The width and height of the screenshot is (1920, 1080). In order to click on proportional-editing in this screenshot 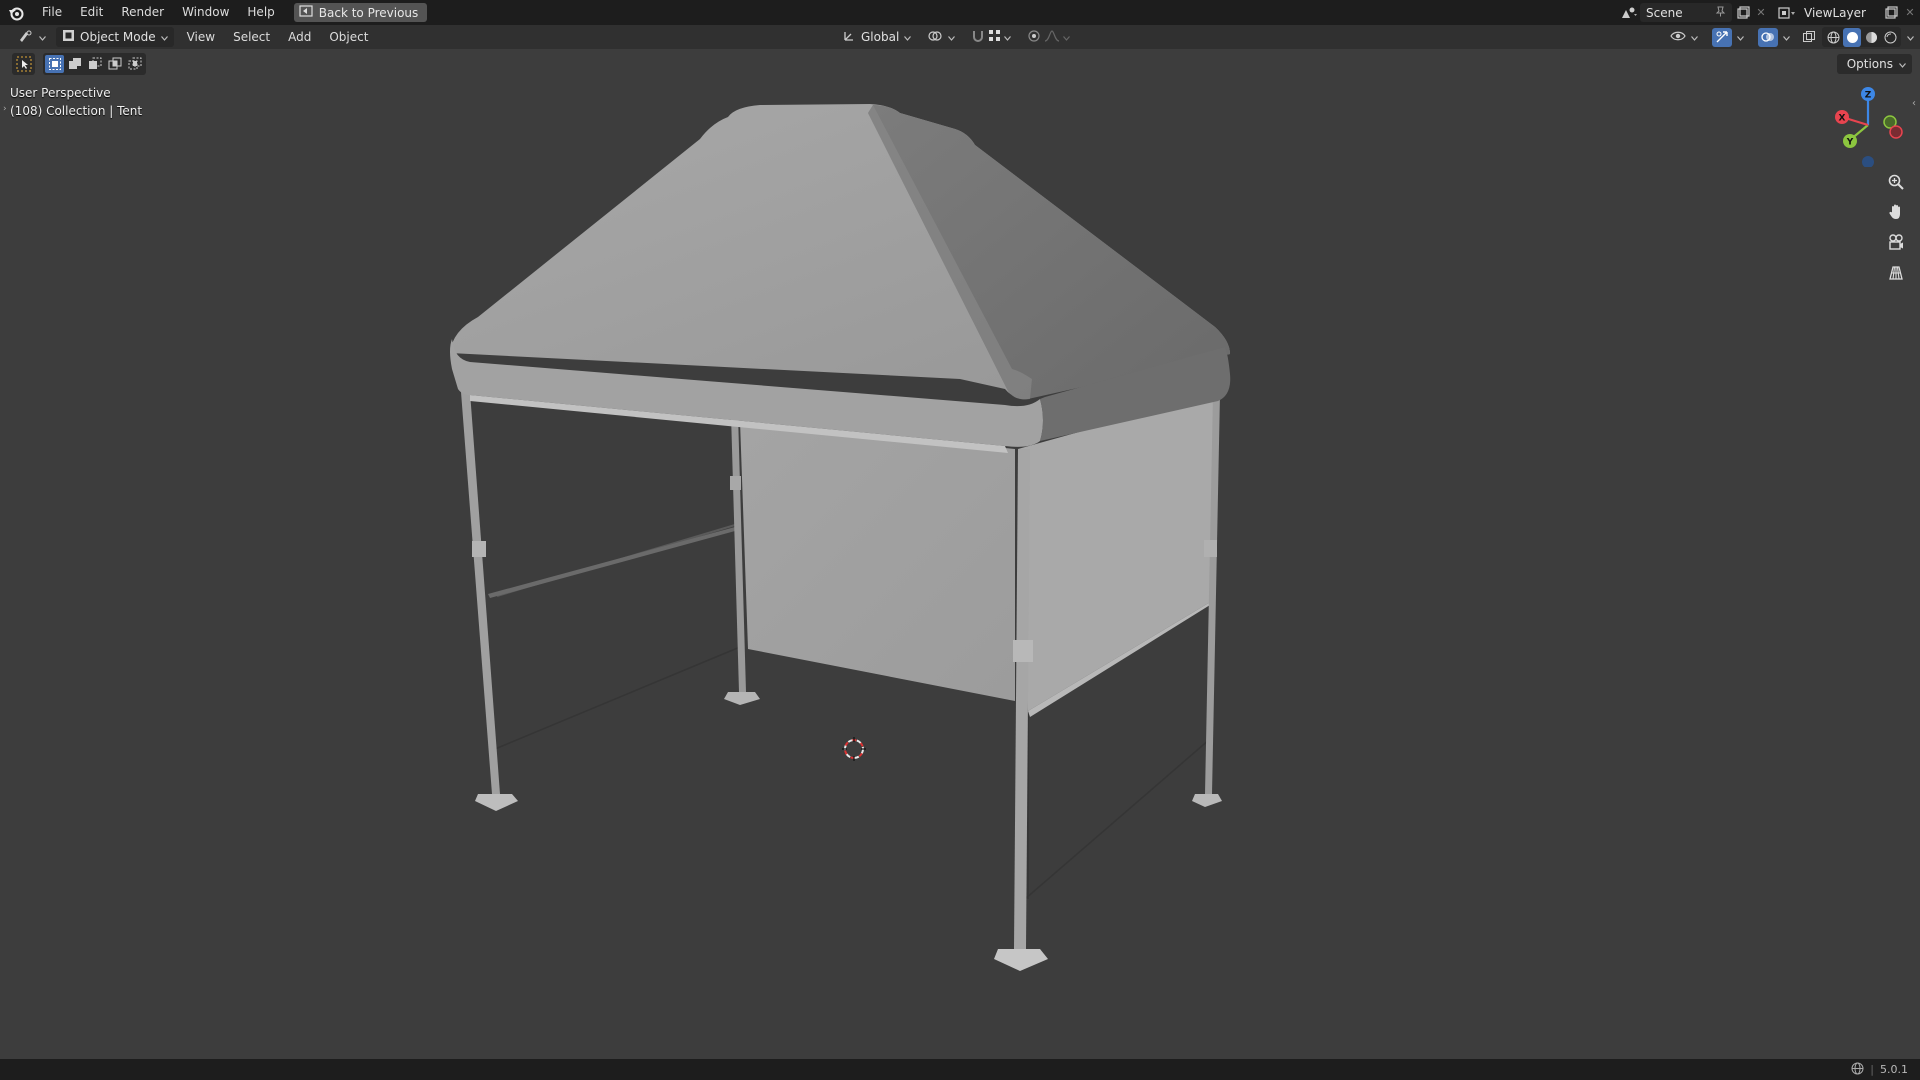, I will do `click(1048, 37)`.